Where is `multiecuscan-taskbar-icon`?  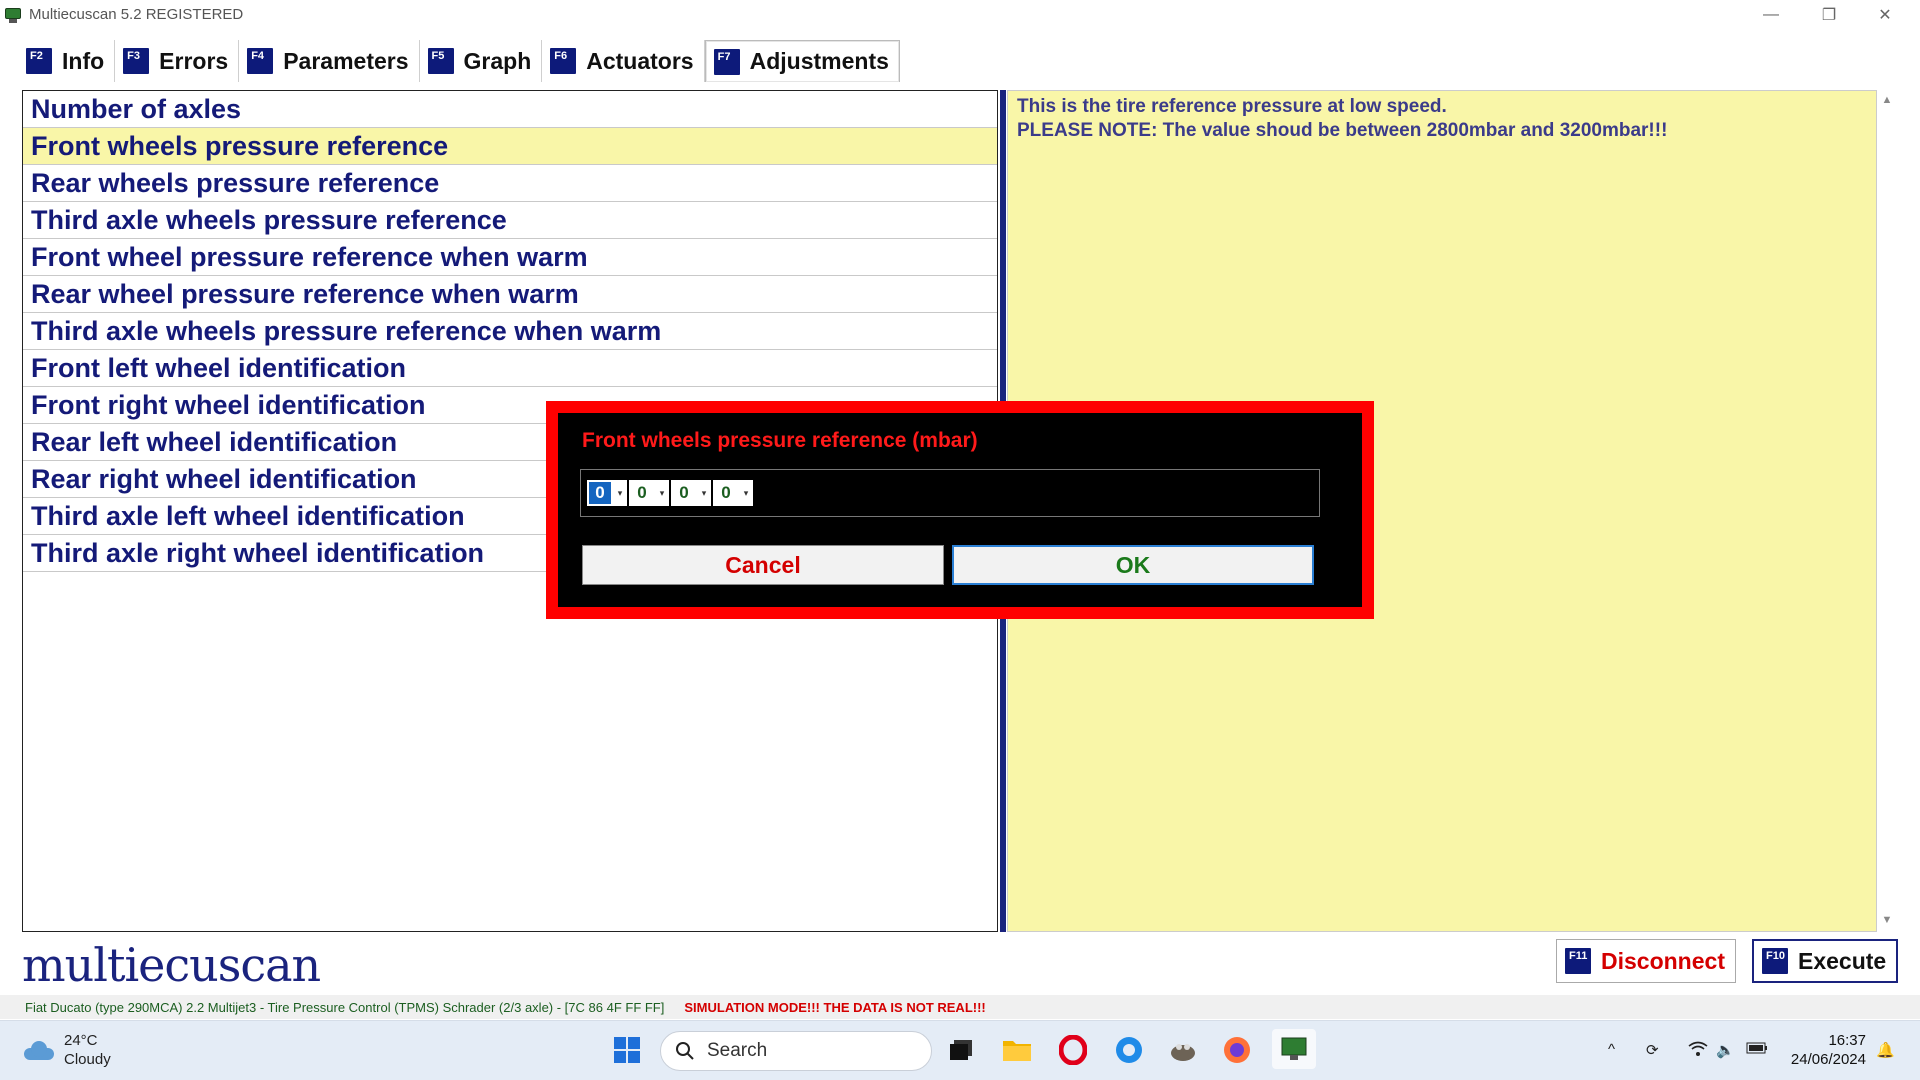 multiecuscan-taskbar-icon is located at coordinates (1294, 1049).